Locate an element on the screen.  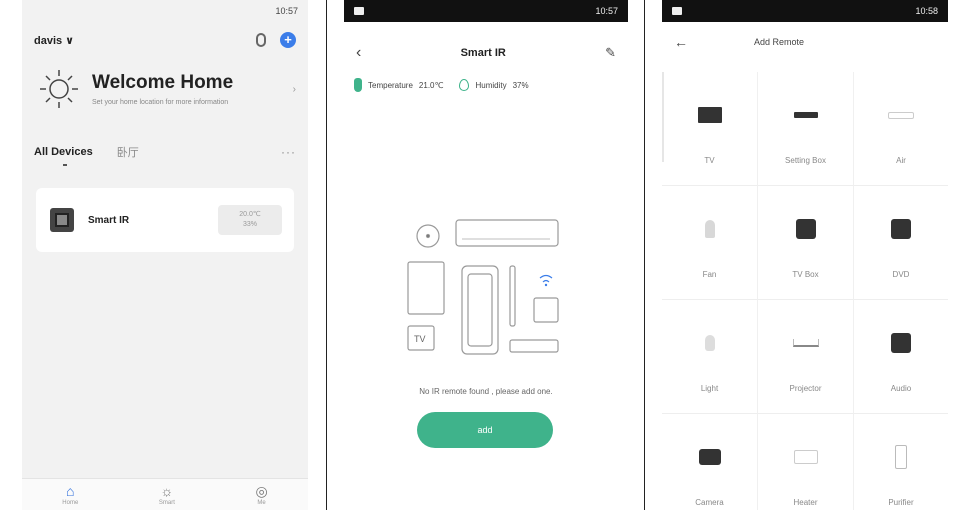
nav-me: ◎ Me is located at coordinates (261, 494).